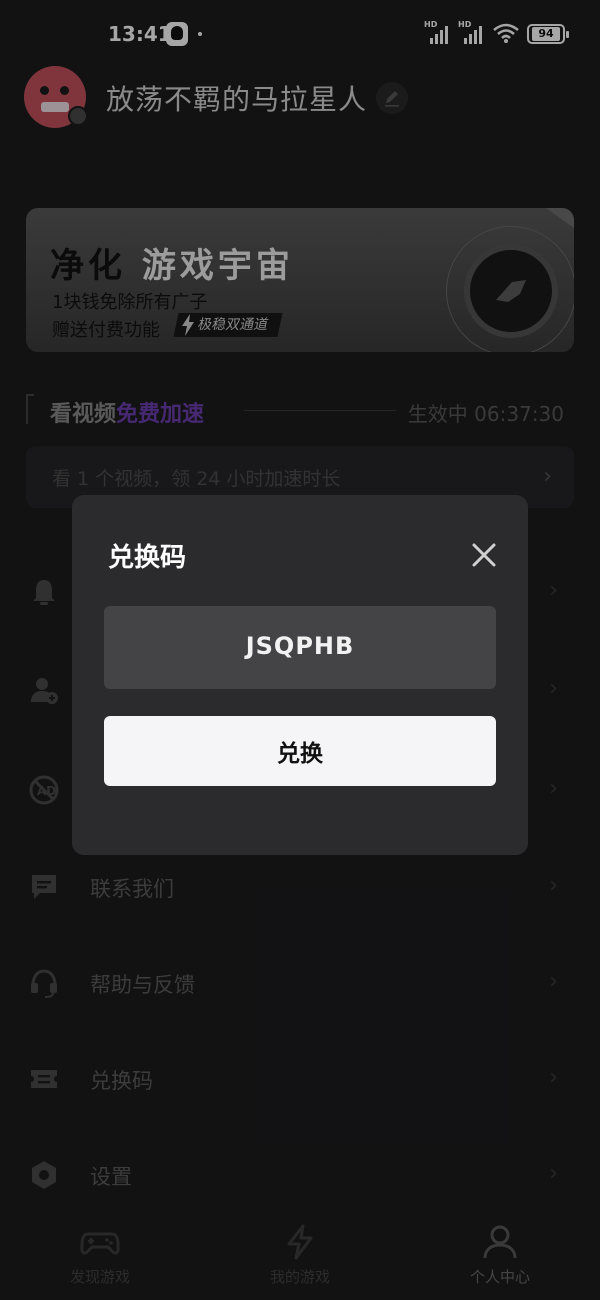 The width and height of the screenshot is (600, 1300). What do you see at coordinates (300, 751) in the screenshot?
I see `redeem-button: 兑换` at bounding box center [300, 751].